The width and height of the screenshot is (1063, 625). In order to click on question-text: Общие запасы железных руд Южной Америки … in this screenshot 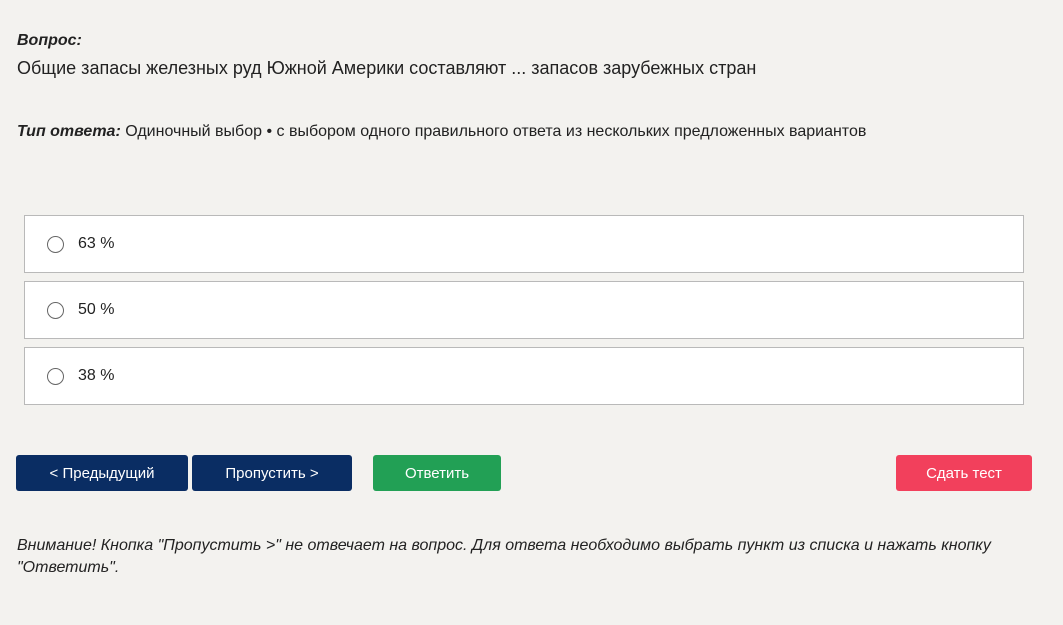, I will do `click(387, 68)`.